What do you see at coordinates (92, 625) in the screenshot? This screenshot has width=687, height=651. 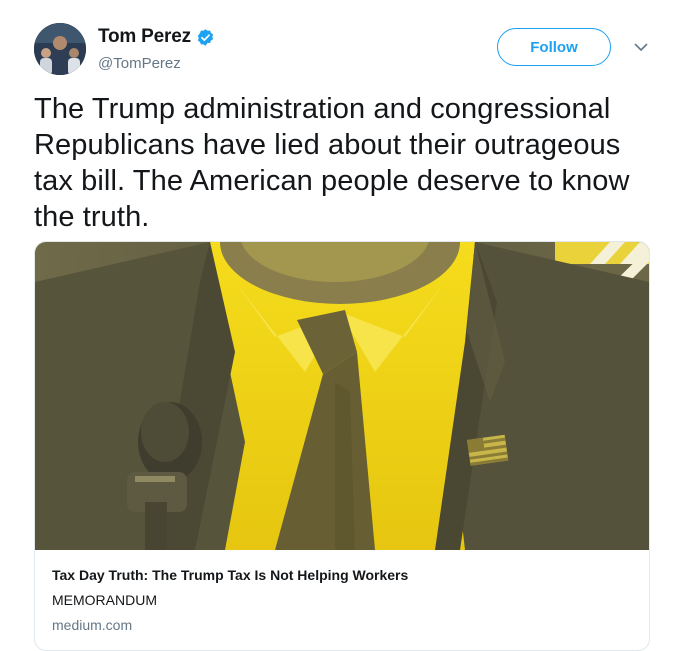 I see `card-domain: medium.com` at bounding box center [92, 625].